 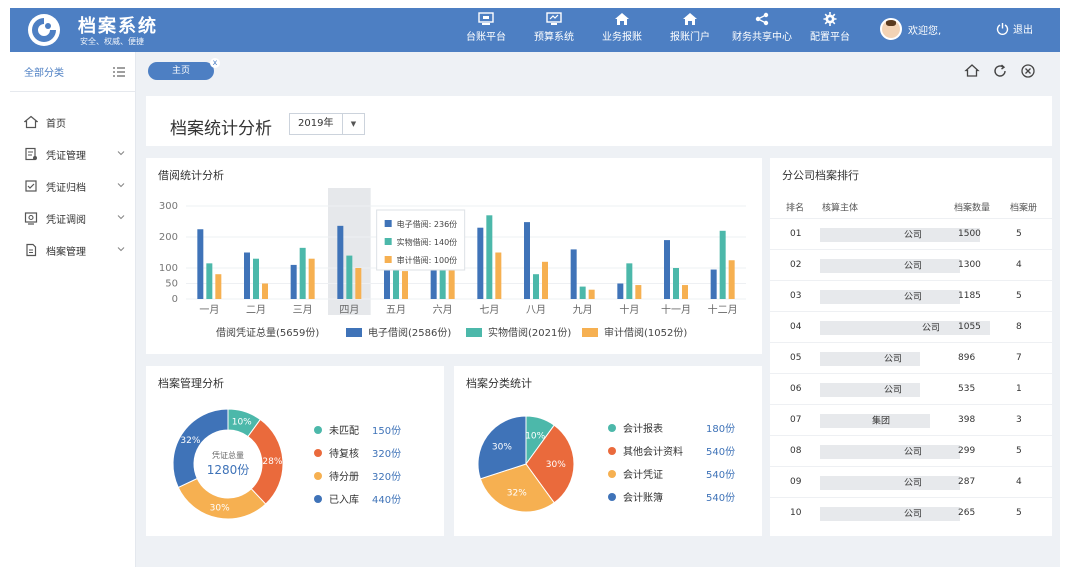 I want to click on table-row: 05 公司 896 7, so click(x=911, y=357).